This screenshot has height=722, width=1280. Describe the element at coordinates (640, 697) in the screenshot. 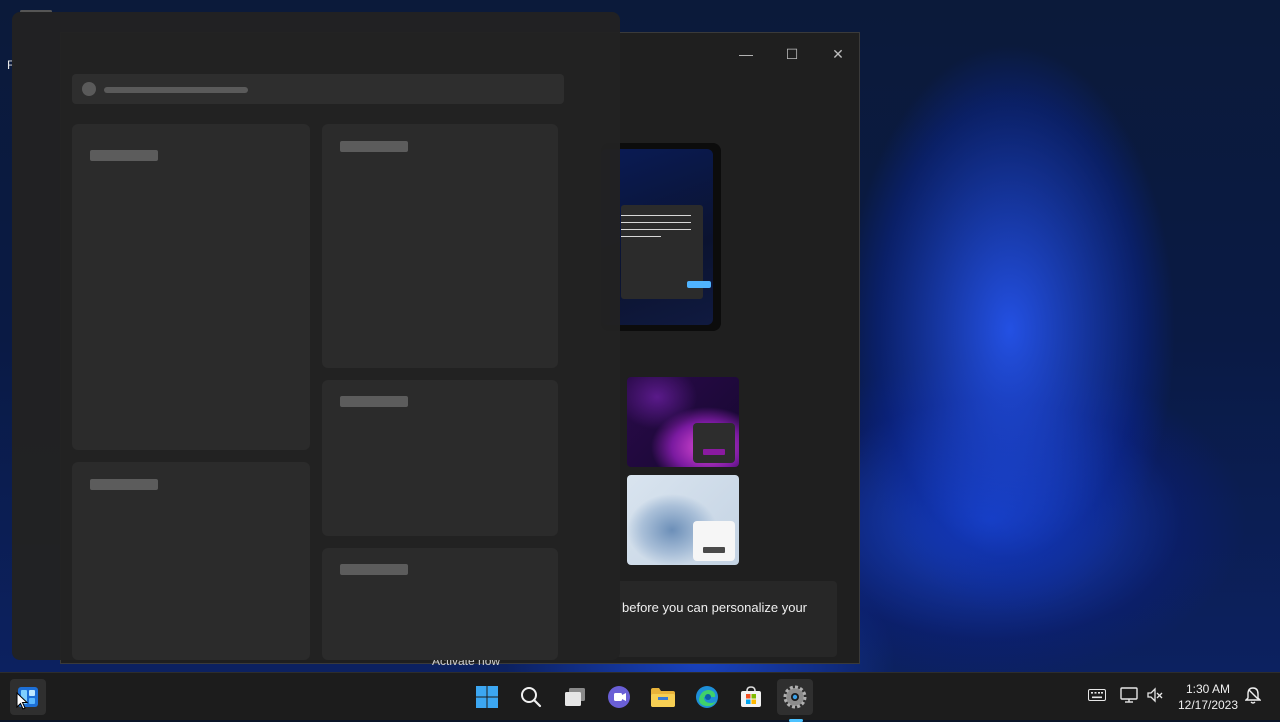

I see `taskbar: 1:30 AM 12/17/2023` at that location.